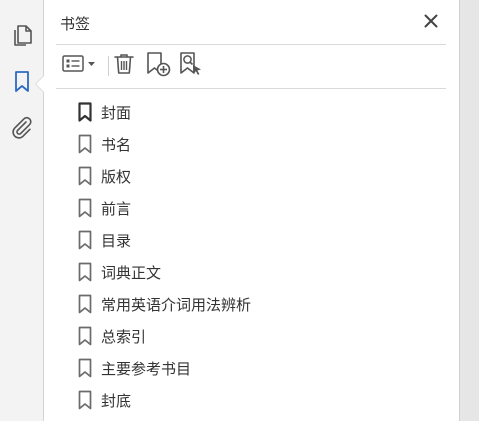  What do you see at coordinates (116, 240) in the screenshot?
I see `bookmark-label: 目录` at bounding box center [116, 240].